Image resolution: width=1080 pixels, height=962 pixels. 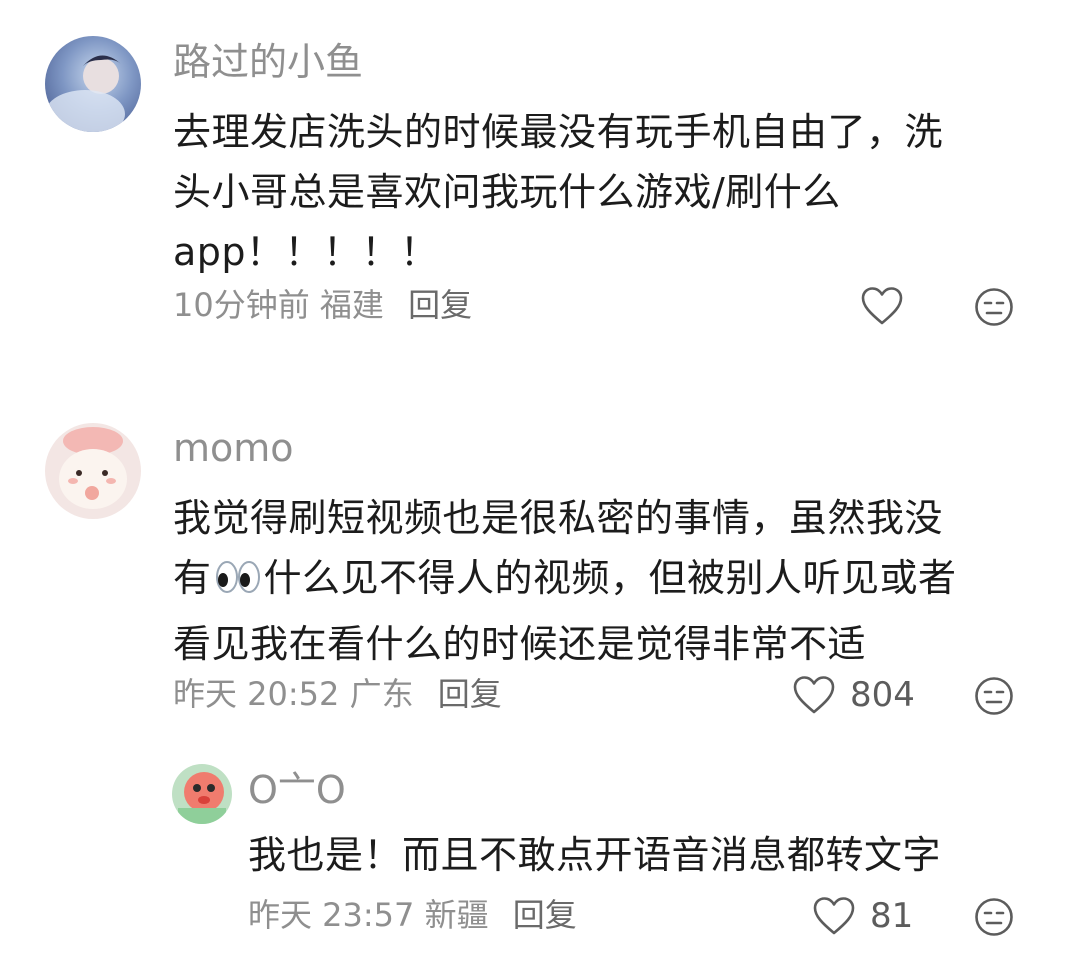 What do you see at coordinates (507, 192) in the screenshot?
I see `comment-text-line: 头小哥总是喜欢问我玩什么游戏/刷什么` at bounding box center [507, 192].